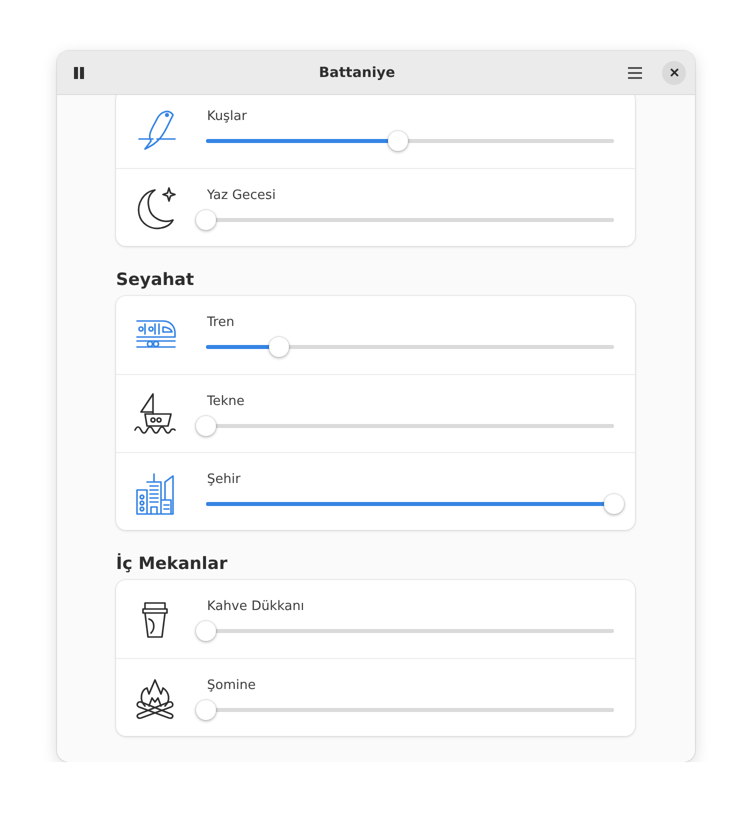  I want to click on sound-label: Kahve Dükkanı, so click(255, 607).